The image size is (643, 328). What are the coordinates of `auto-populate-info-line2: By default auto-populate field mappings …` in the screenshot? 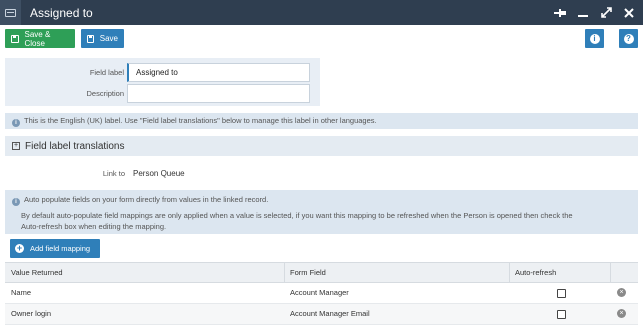 It's located at (297, 215).